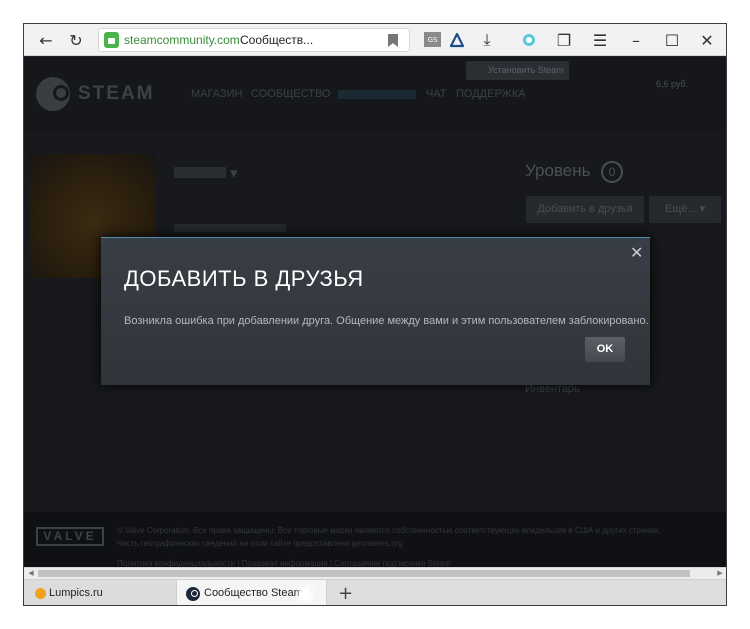 This screenshot has height=629, width=750. What do you see at coordinates (216, 94) in the screenshot?
I see `nav-store: МАГАЗИН` at bounding box center [216, 94].